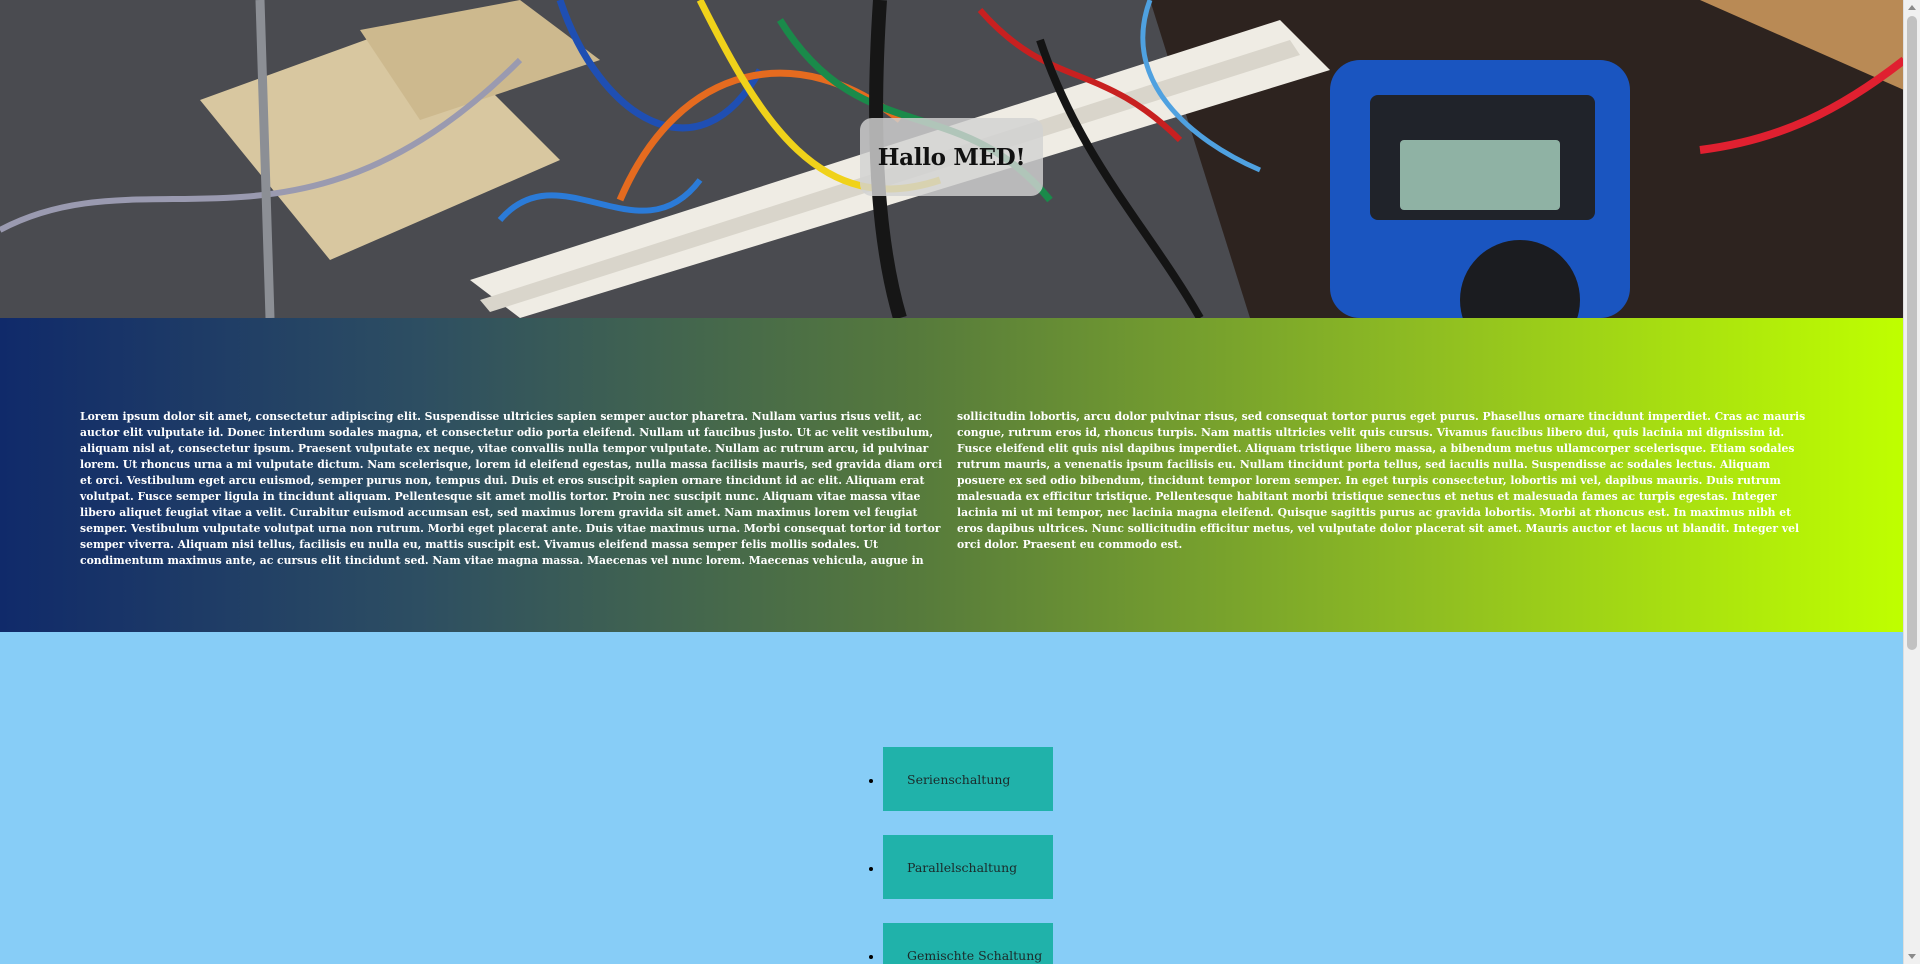 The width and height of the screenshot is (1920, 964). I want to click on page-title: Hallo MED!, so click(951, 157).